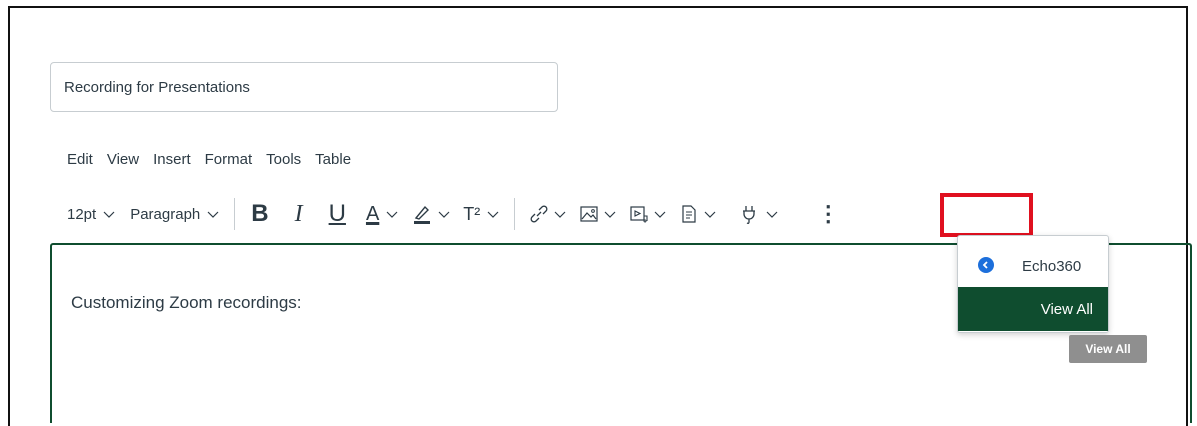  I want to click on menu-item-label: Echo360, so click(1052, 266).